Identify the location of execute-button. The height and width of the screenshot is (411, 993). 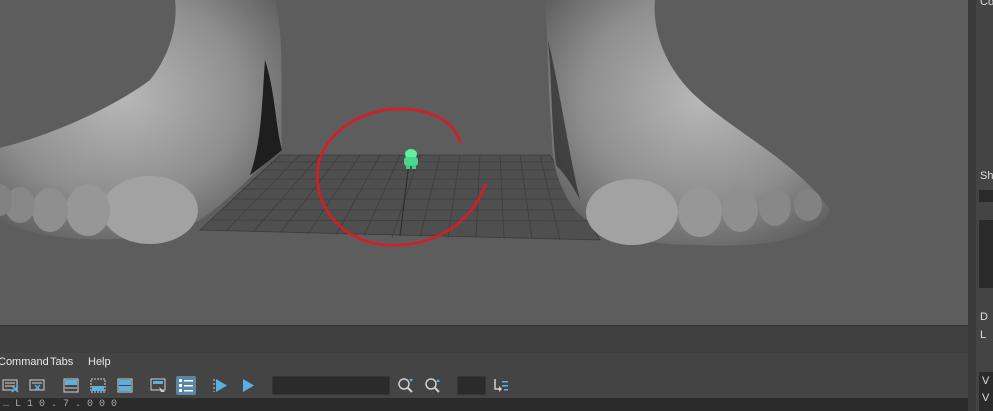
(248, 385).